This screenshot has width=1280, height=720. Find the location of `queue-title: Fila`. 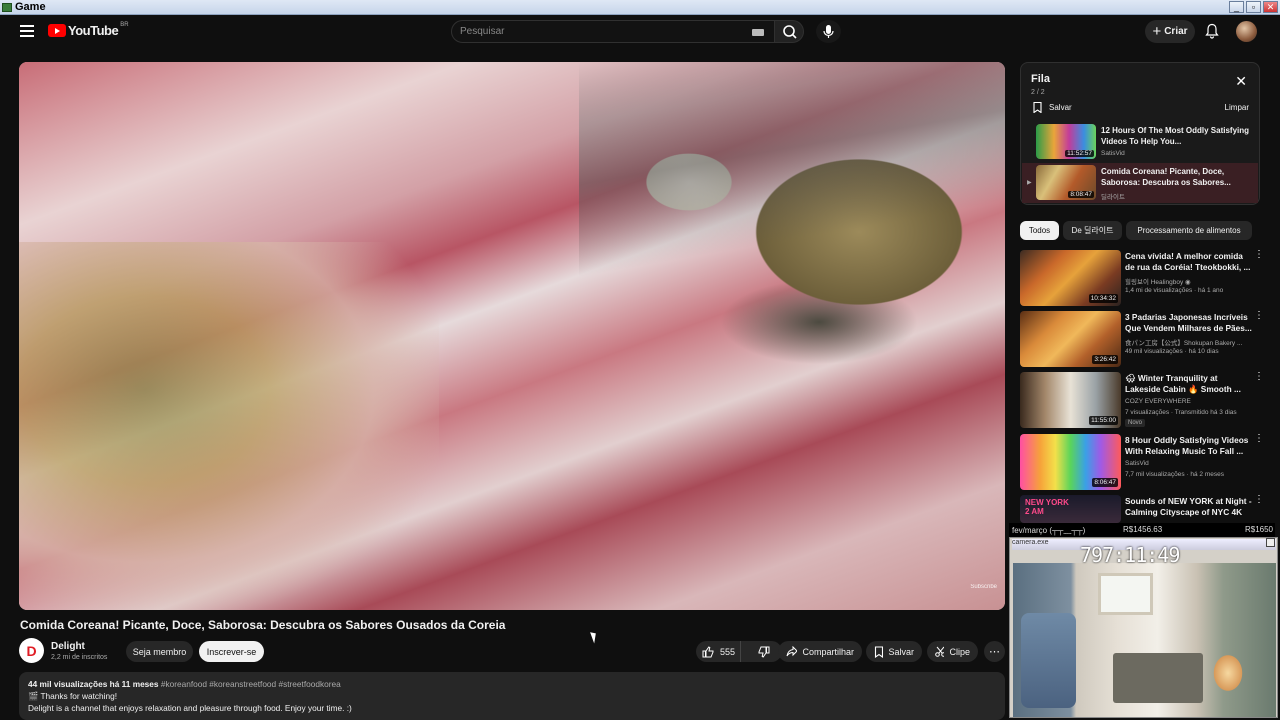

queue-title: Fila is located at coordinates (1040, 79).